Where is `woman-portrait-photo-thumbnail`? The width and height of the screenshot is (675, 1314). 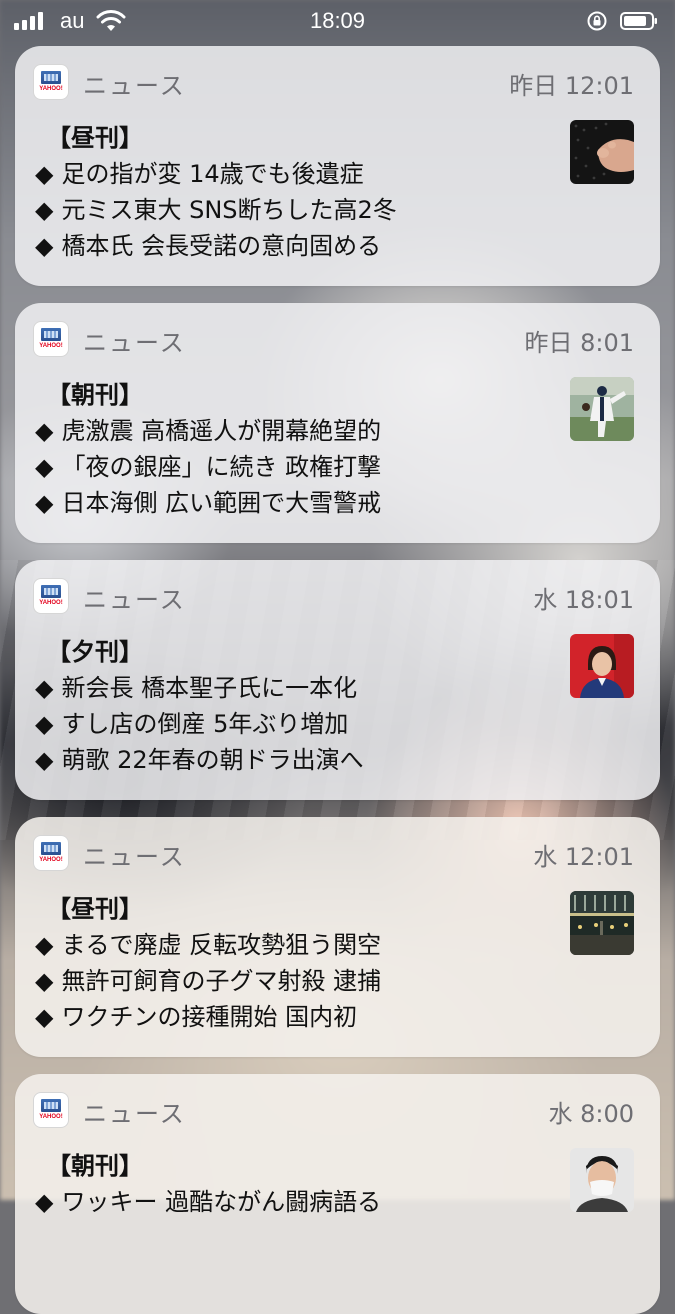
woman-portrait-photo-thumbnail is located at coordinates (602, 666).